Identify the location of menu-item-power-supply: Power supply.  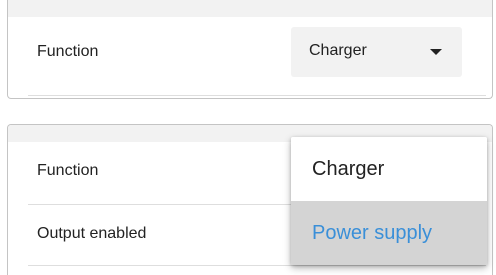
(389, 233).